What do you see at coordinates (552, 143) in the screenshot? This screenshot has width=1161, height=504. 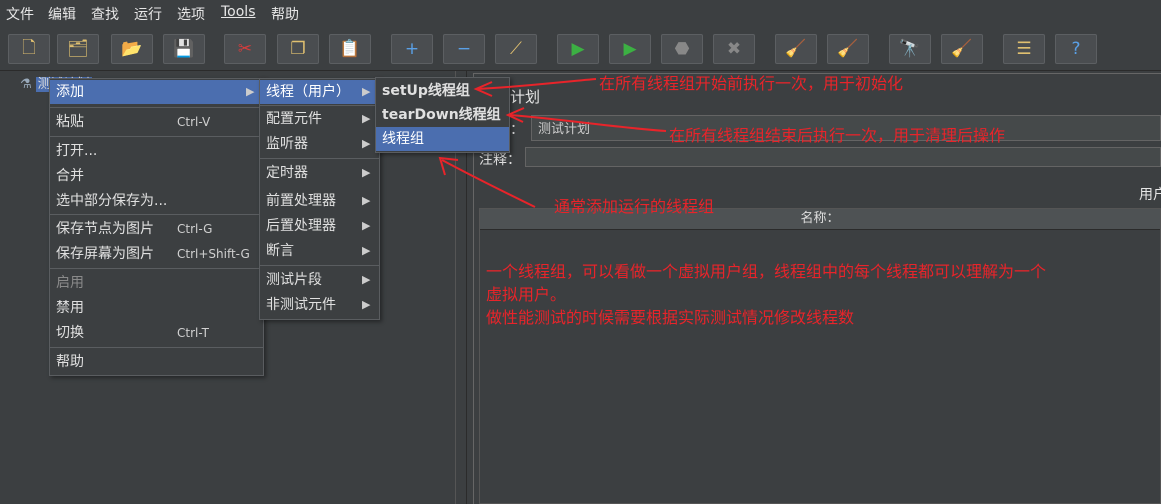 I see `annotation-arrows` at bounding box center [552, 143].